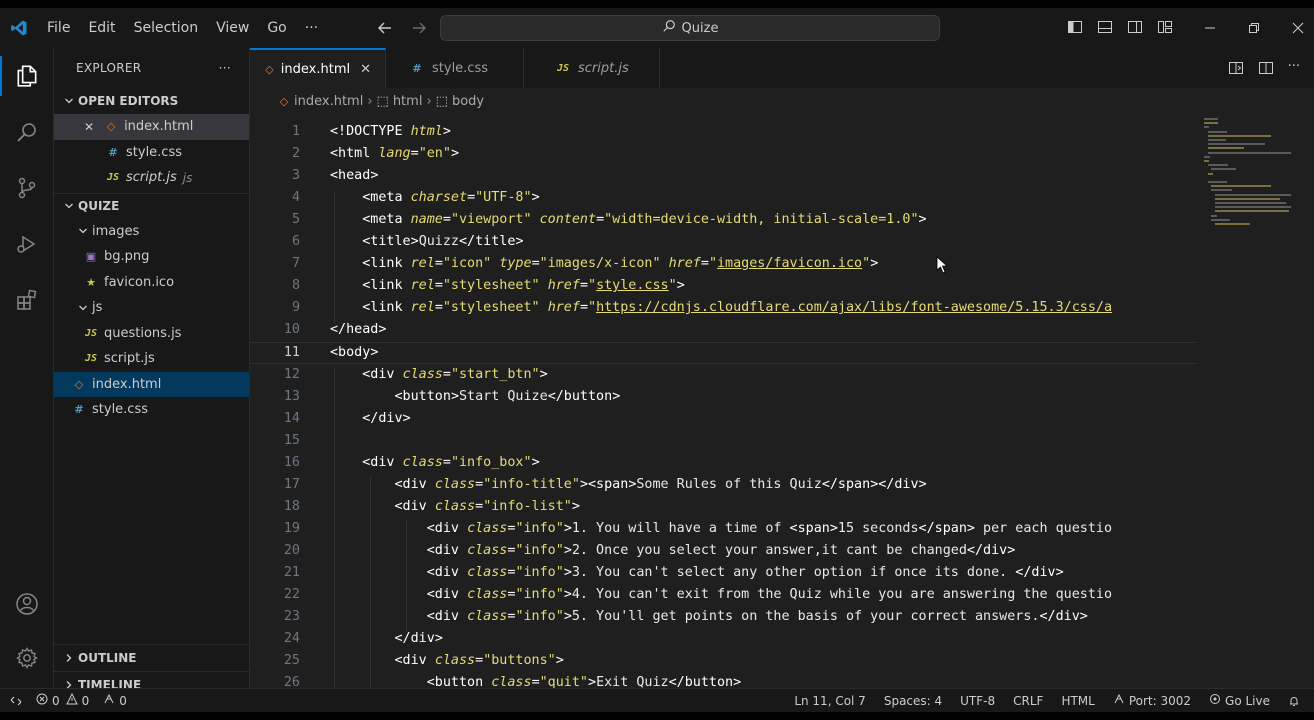  I want to click on error-icon, so click(42, 700).